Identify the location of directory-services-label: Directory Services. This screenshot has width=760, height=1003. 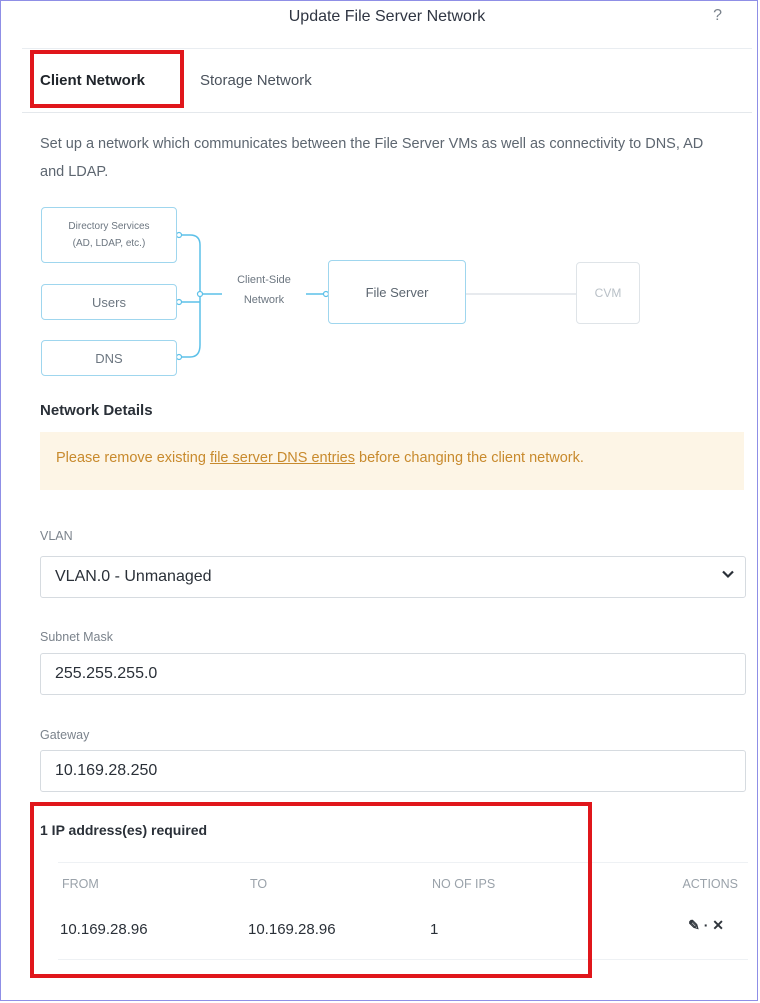
(109, 226).